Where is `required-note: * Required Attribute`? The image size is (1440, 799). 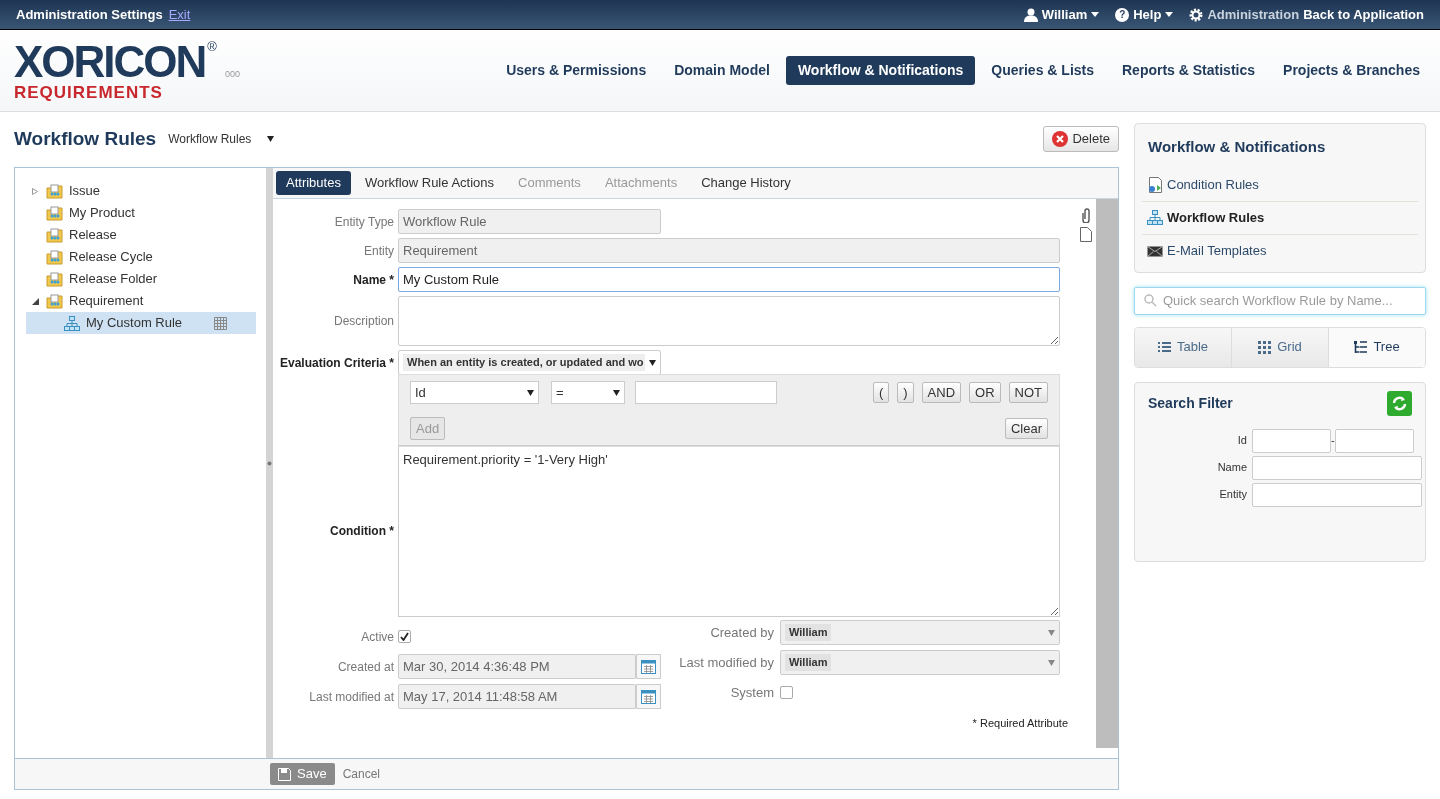
required-note: * Required Attribute is located at coordinates (1020, 723).